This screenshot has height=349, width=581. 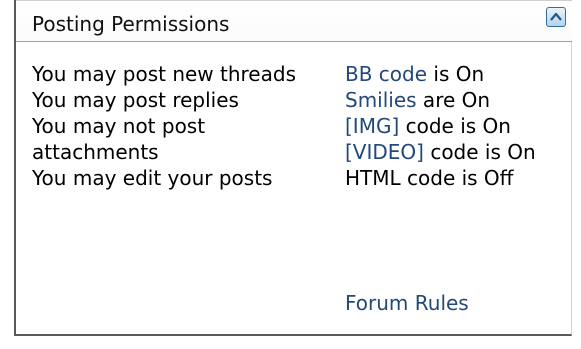 I want to click on video-code-status: code is On, so click(x=479, y=152).